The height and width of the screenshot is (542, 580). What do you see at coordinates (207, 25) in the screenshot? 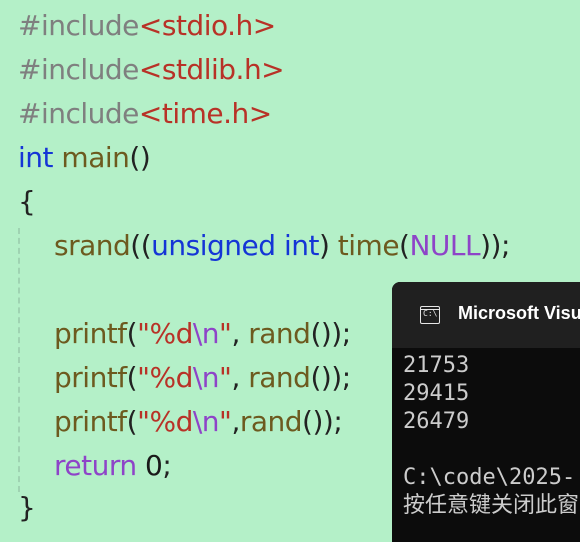
I see `include-header: <stdio.h>` at bounding box center [207, 25].